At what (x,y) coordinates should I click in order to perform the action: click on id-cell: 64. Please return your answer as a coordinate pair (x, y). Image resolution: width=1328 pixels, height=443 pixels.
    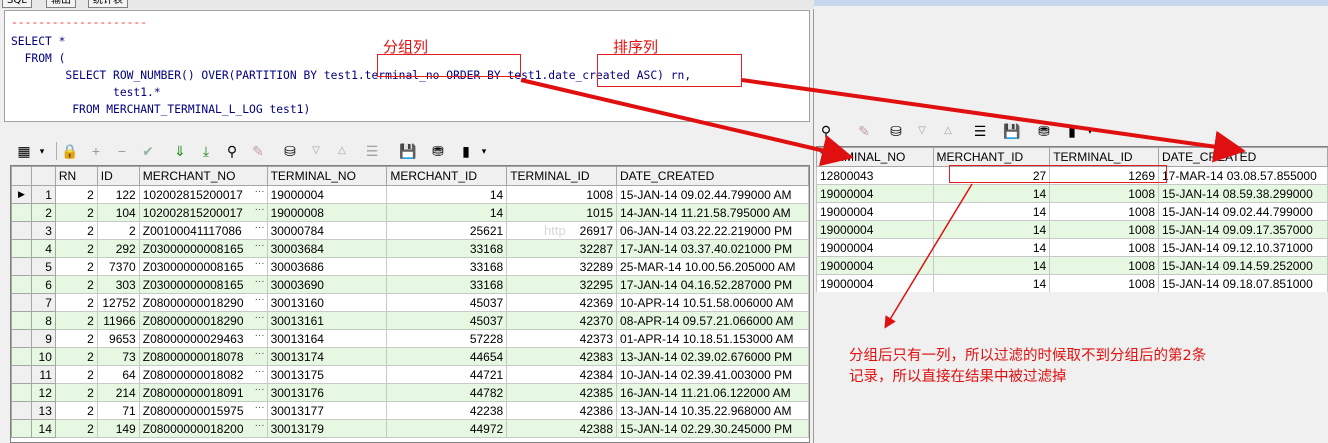
    Looking at the image, I should click on (118, 374).